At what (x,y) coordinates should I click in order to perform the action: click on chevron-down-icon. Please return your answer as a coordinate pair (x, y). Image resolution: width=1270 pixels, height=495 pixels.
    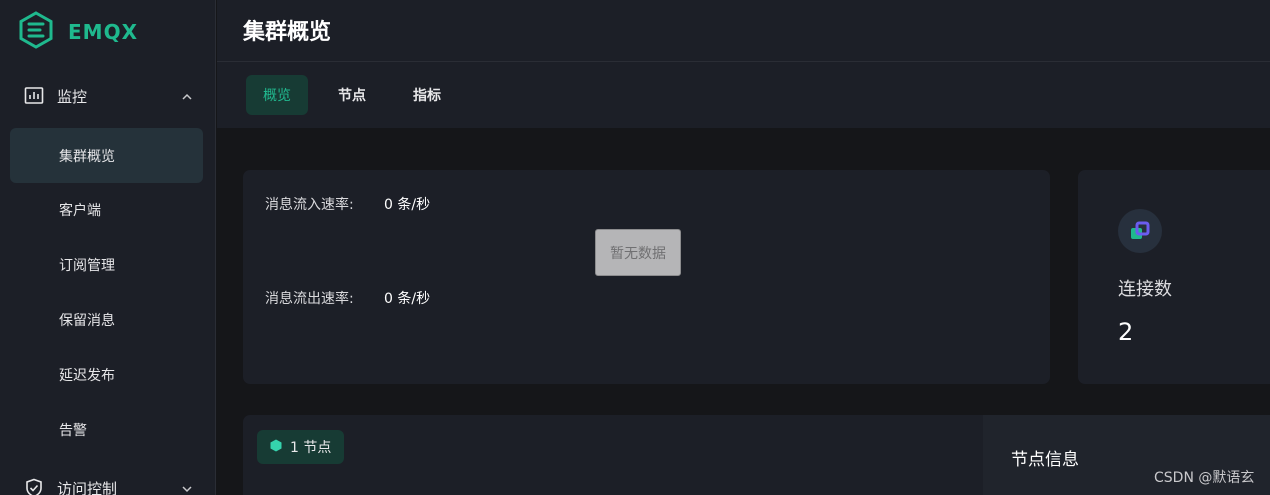
    Looking at the image, I should click on (187, 488).